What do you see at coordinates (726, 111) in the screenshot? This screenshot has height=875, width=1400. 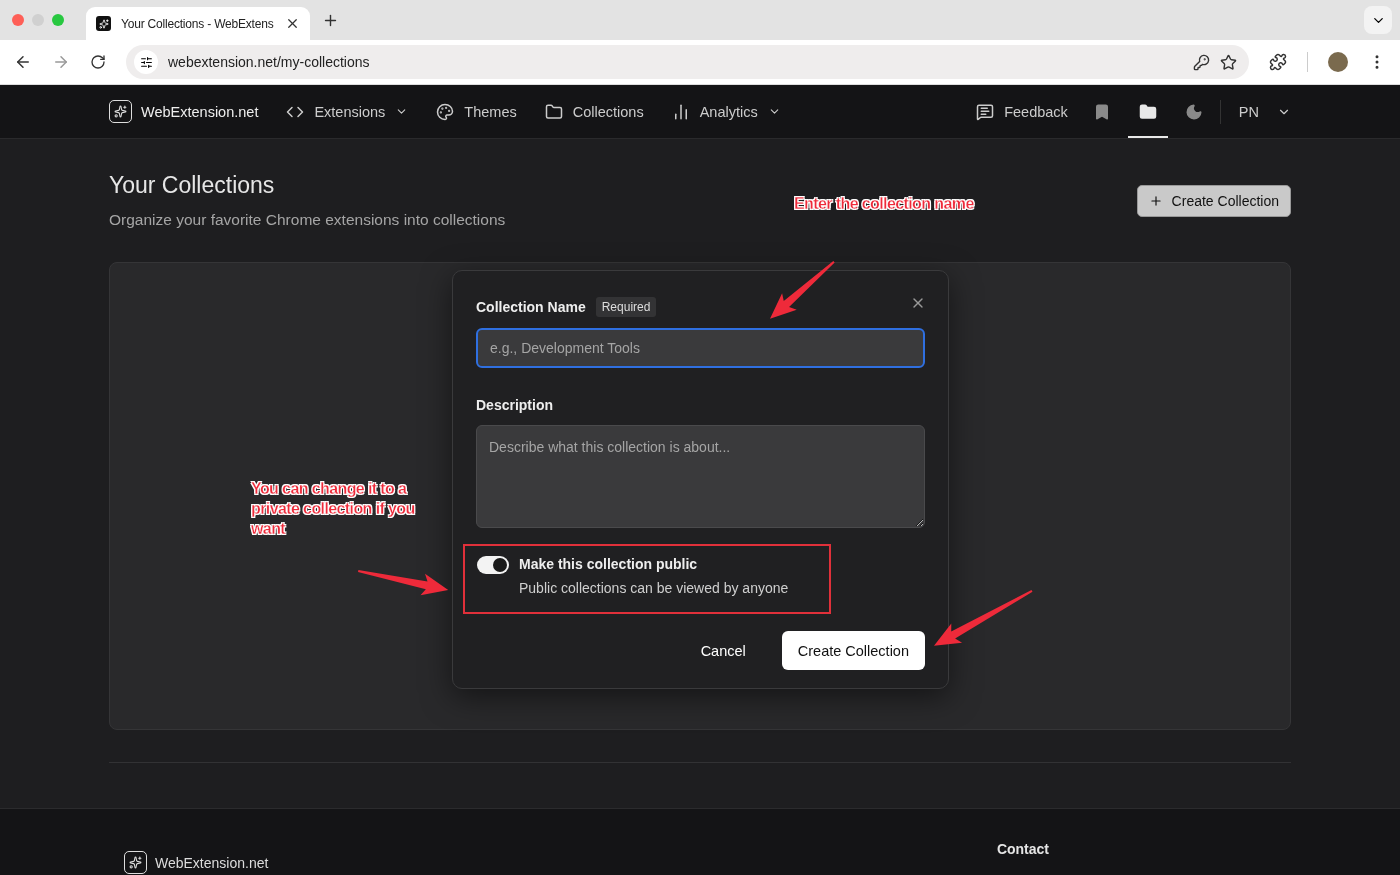 I see `nav-link: Analytics` at bounding box center [726, 111].